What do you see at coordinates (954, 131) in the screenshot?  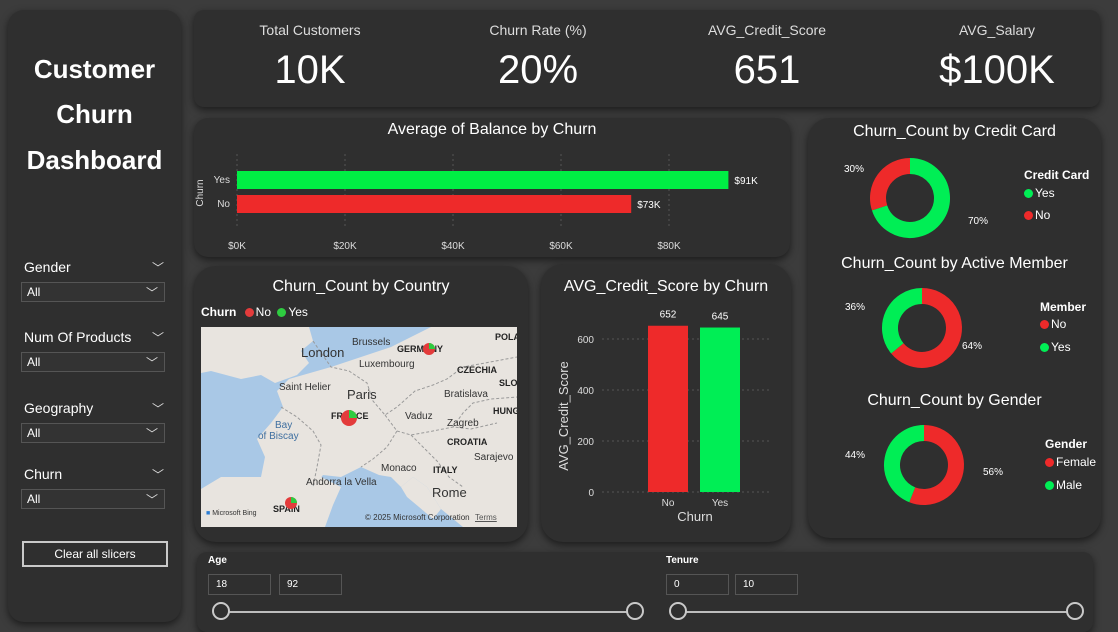 I see `credit-card-donut-title: Churn_Count by Credit Card` at bounding box center [954, 131].